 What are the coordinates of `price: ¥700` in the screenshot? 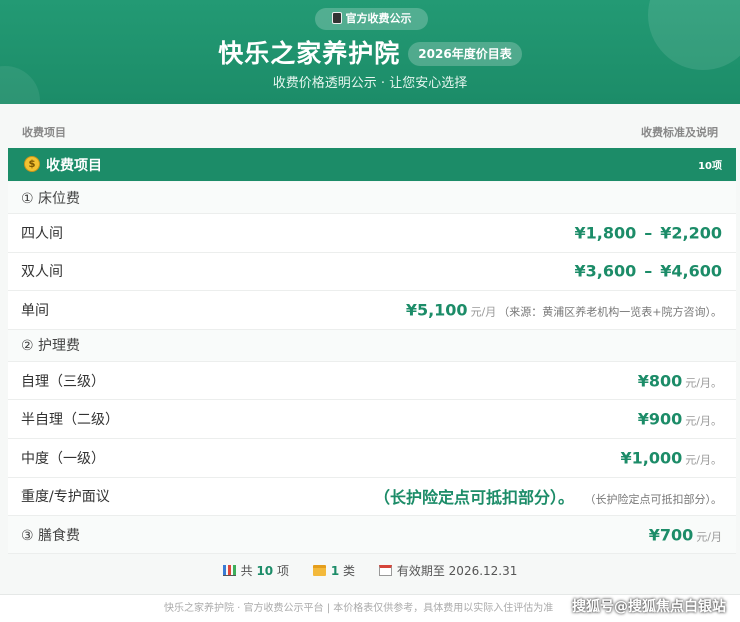 It's located at (671, 535).